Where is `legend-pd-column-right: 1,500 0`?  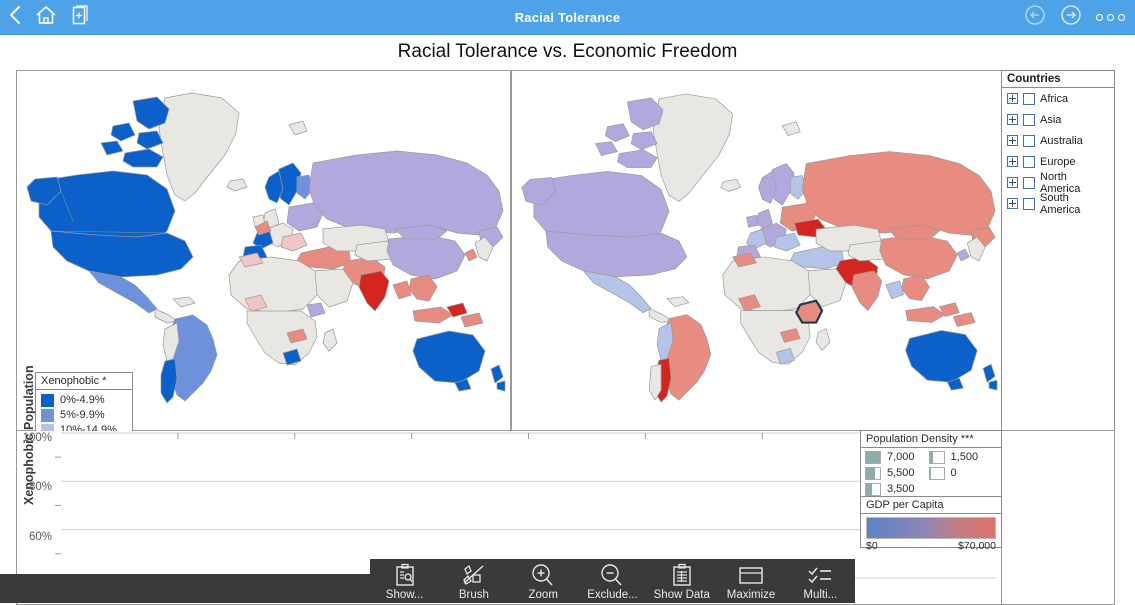 legend-pd-column-right: 1,500 0 is located at coordinates (953, 473).